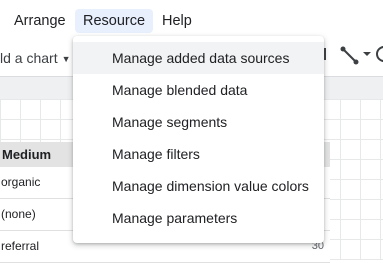  I want to click on menu-arrange: Arrange, so click(40, 21).